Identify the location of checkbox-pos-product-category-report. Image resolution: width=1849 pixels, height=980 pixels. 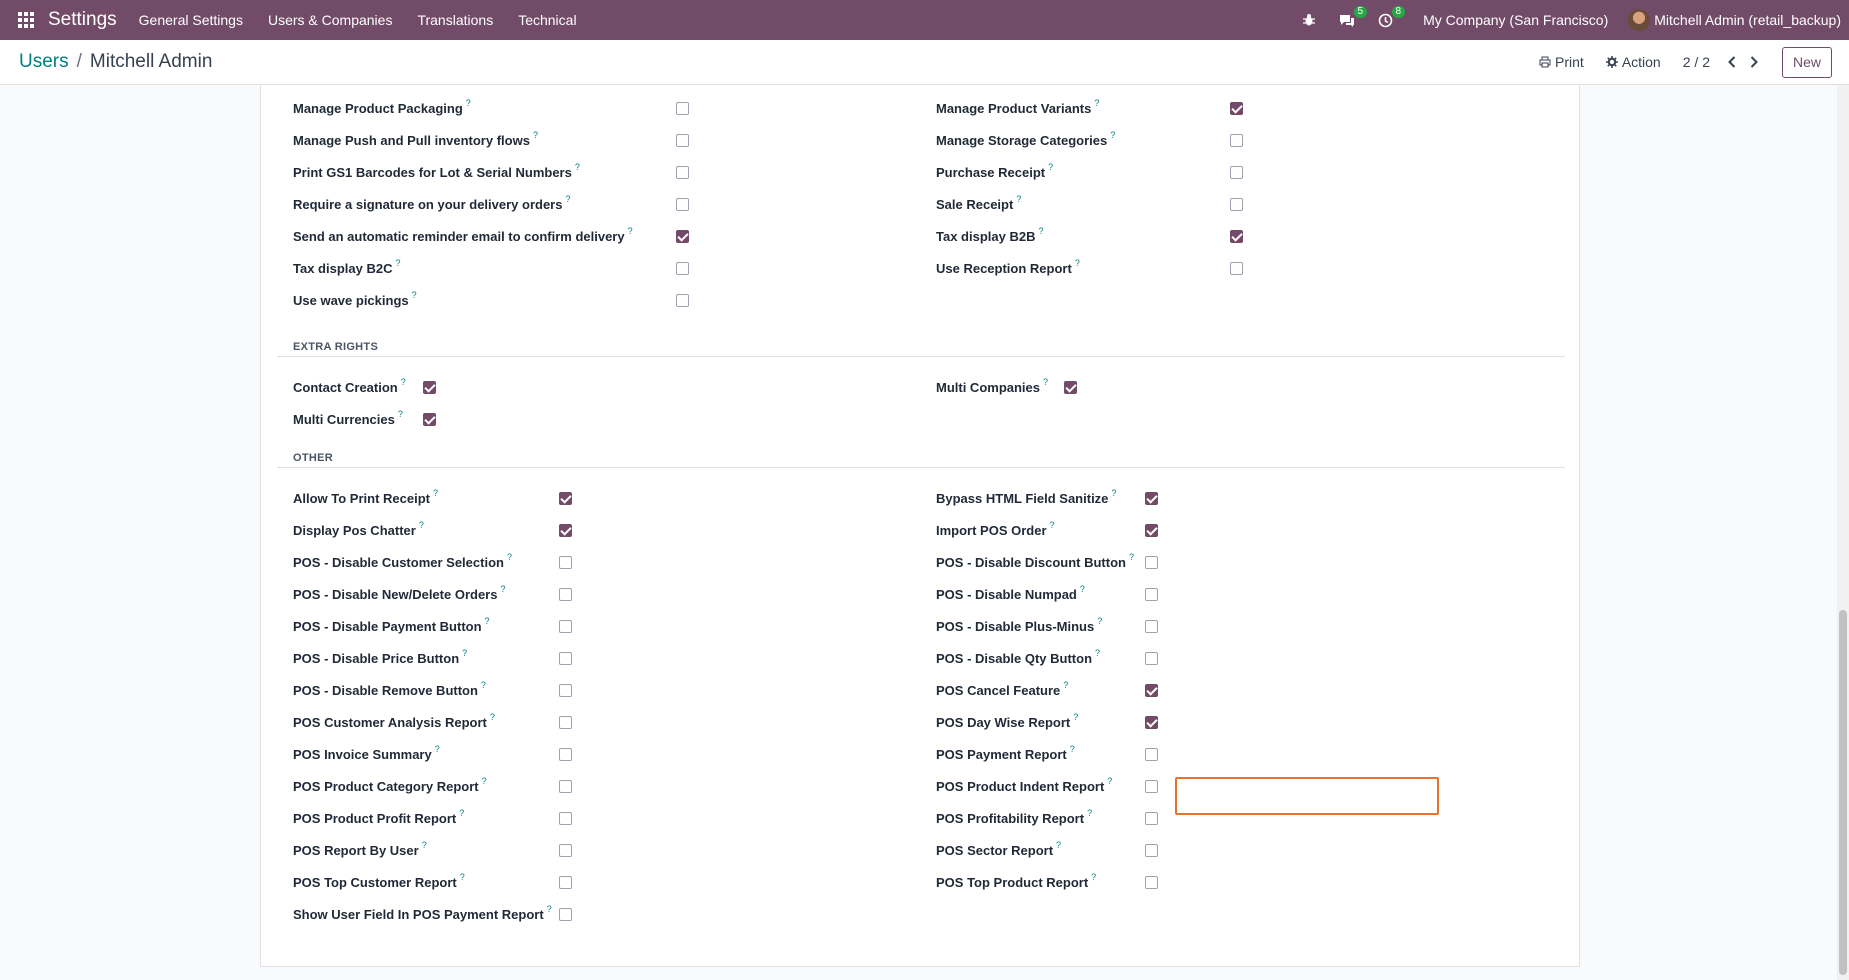
(565, 786).